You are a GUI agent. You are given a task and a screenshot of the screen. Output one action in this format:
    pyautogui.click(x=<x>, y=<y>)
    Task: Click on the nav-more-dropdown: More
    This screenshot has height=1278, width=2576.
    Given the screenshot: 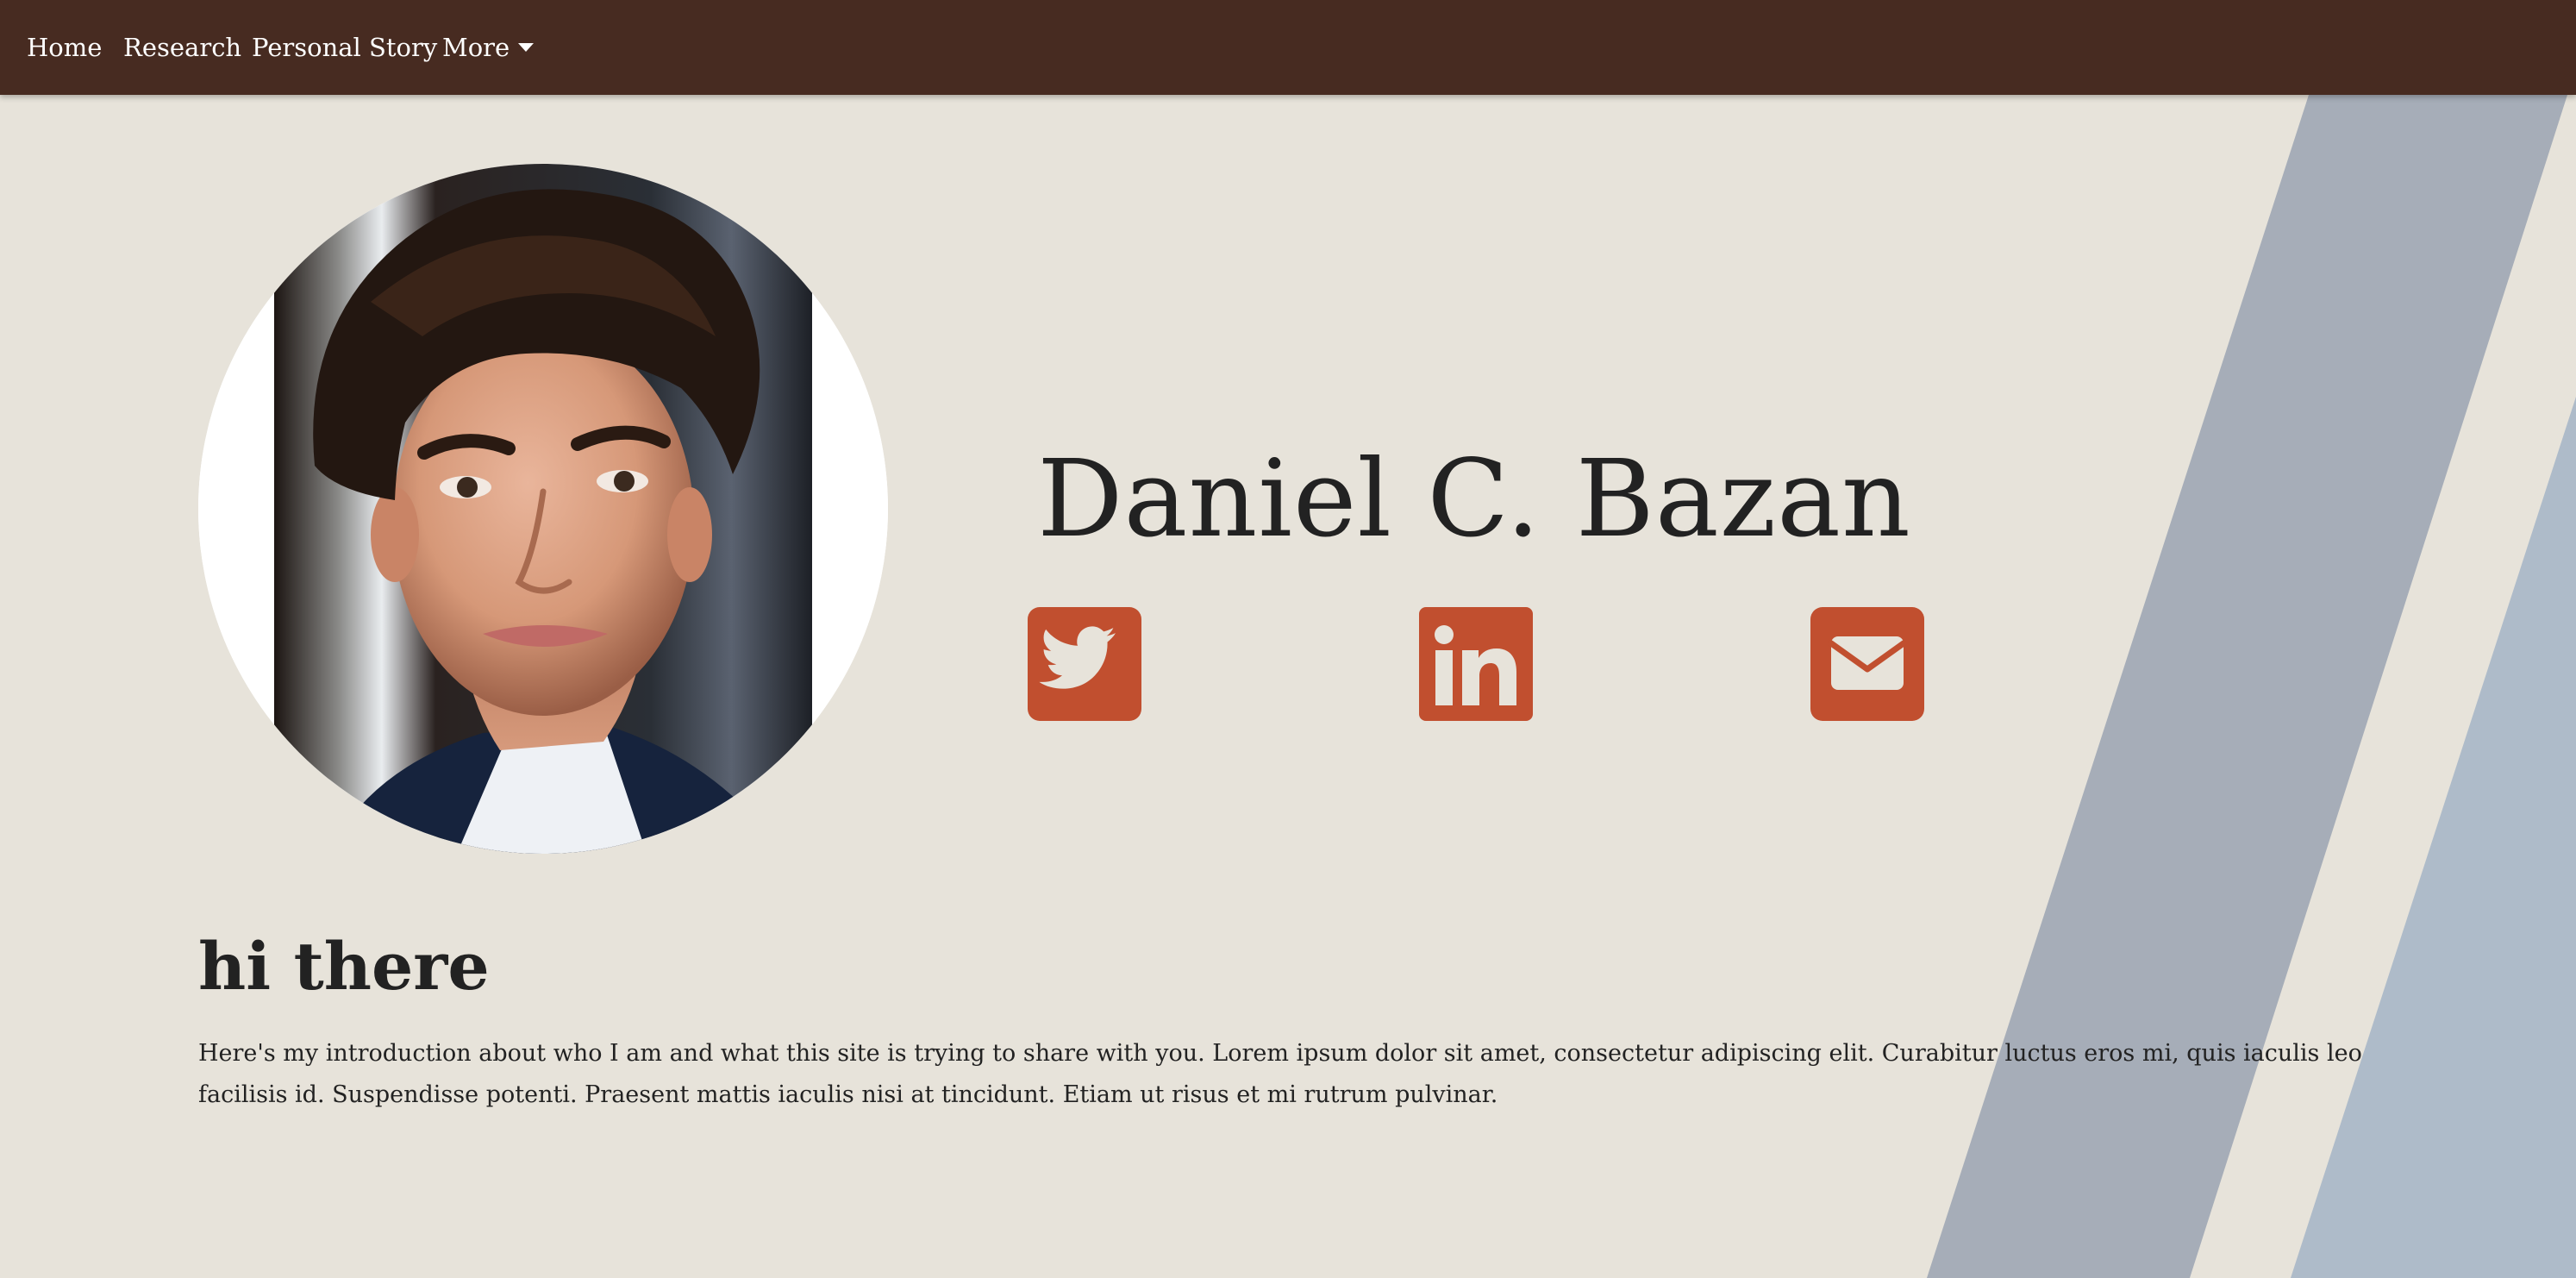 What is the action you would take?
    pyautogui.click(x=488, y=48)
    